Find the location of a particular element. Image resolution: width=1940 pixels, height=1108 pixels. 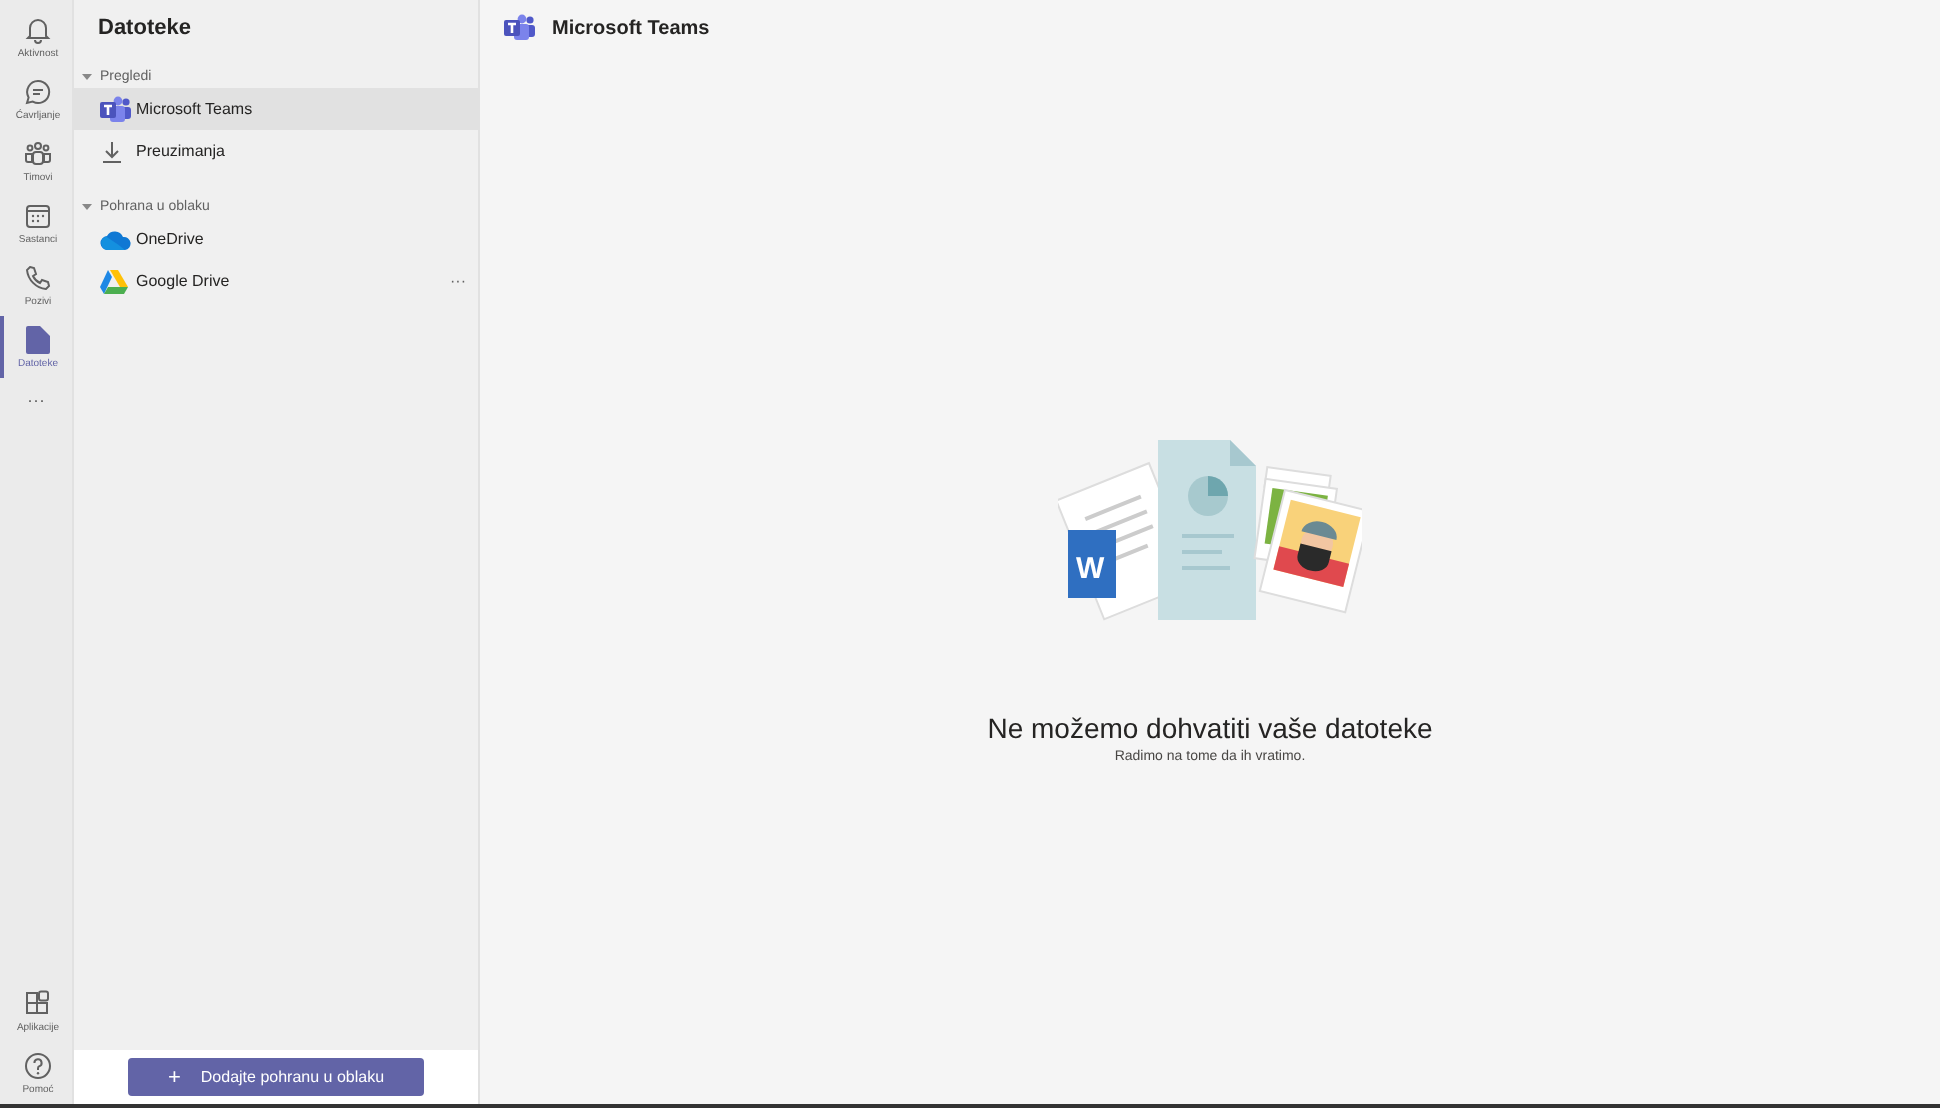

help-icon is located at coordinates (38, 1065).